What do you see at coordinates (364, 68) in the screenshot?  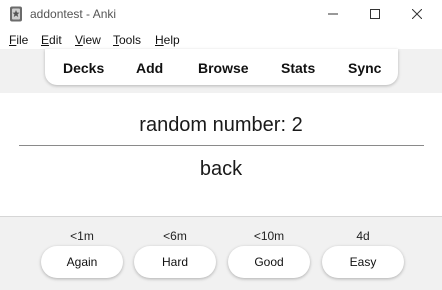 I see `sync-link: Sync` at bounding box center [364, 68].